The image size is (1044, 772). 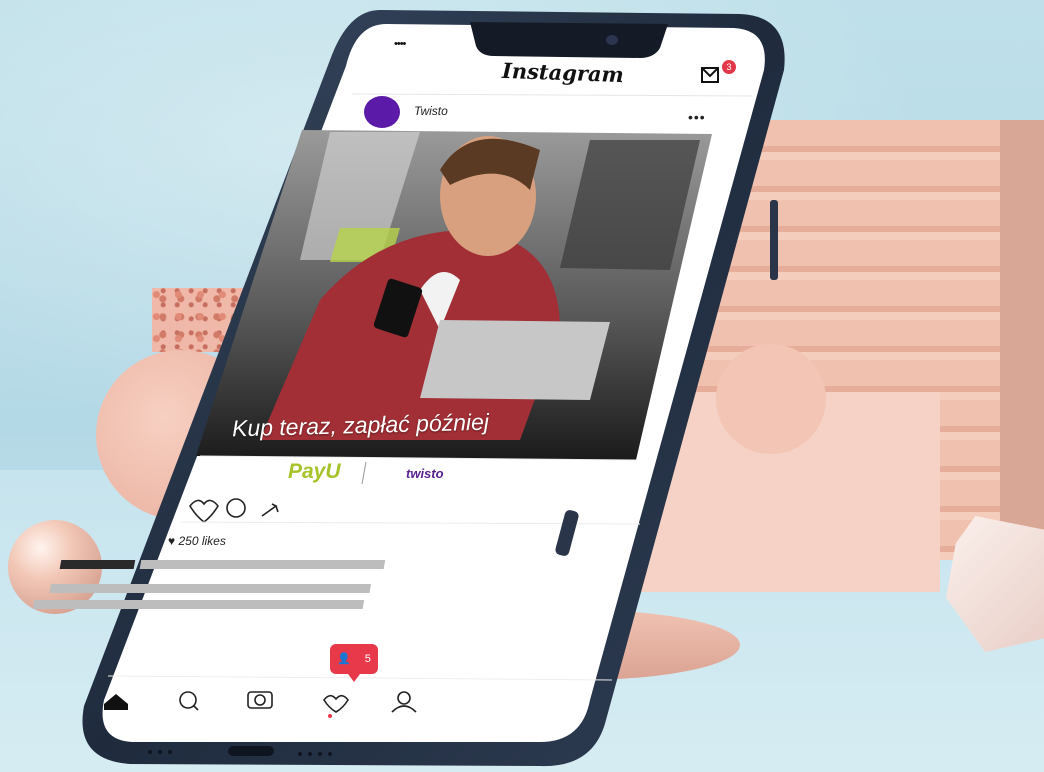 What do you see at coordinates (367, 659) in the screenshot?
I see `notification-count: 5` at bounding box center [367, 659].